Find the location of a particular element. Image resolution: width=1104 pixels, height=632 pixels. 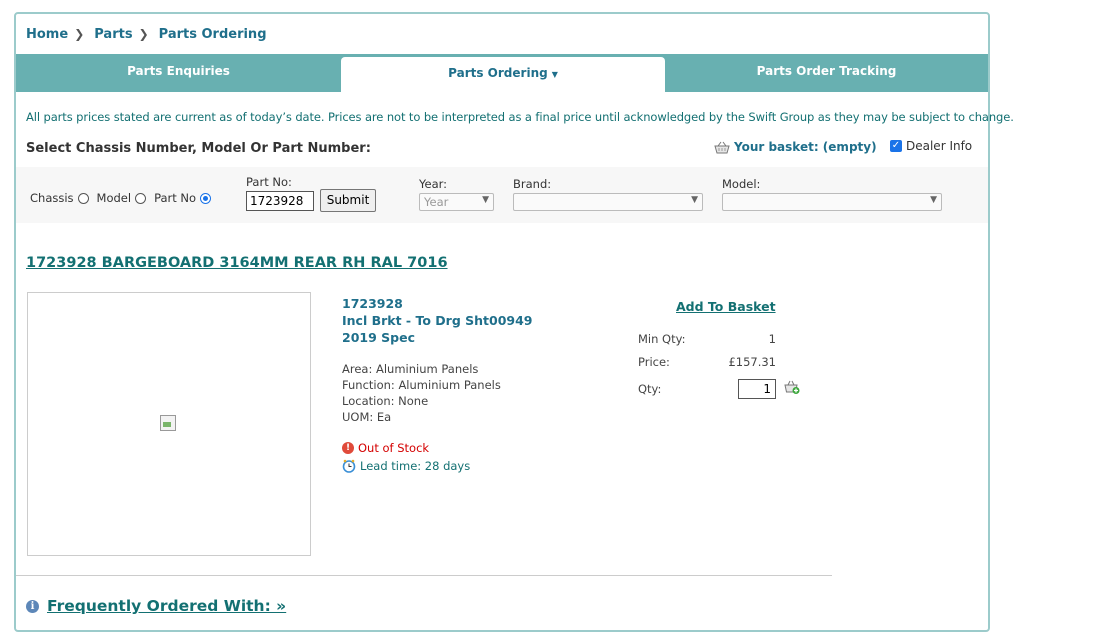

qty-input: 1 is located at coordinates (757, 389).